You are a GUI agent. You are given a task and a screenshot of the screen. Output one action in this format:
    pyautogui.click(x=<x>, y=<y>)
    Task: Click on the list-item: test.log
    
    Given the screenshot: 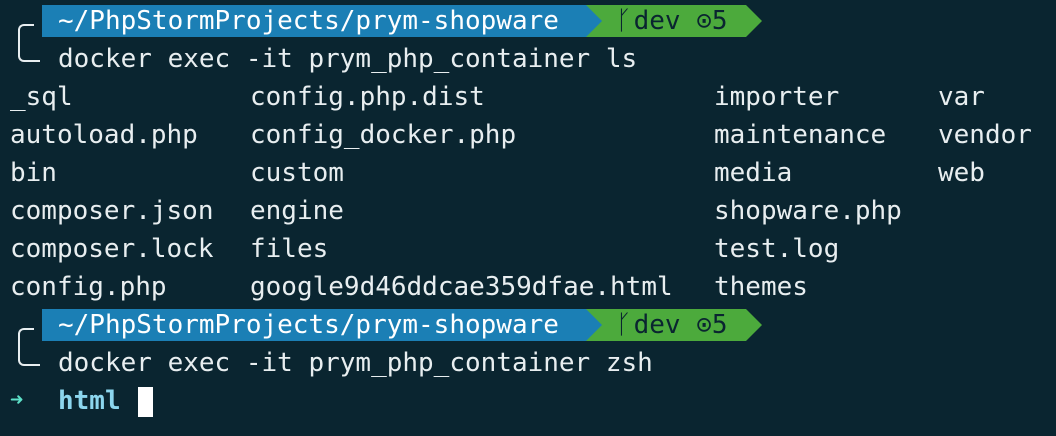 What is the action you would take?
    pyautogui.click(x=777, y=249)
    